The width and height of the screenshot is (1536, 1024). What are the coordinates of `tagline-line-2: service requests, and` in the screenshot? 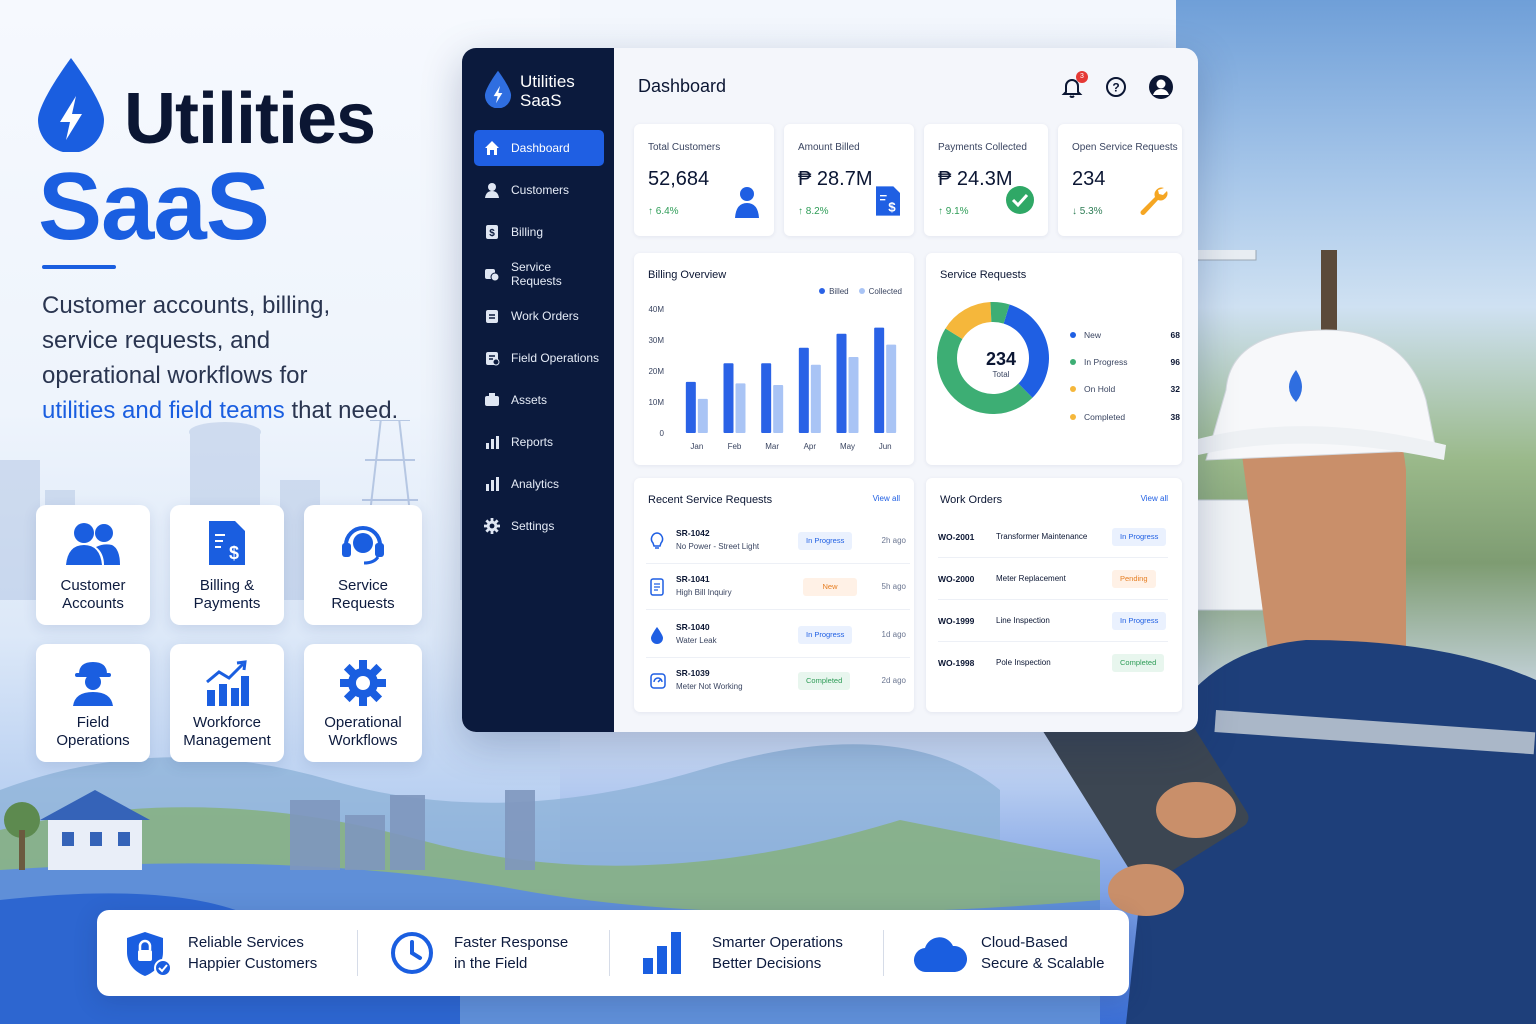 It's located at (156, 340).